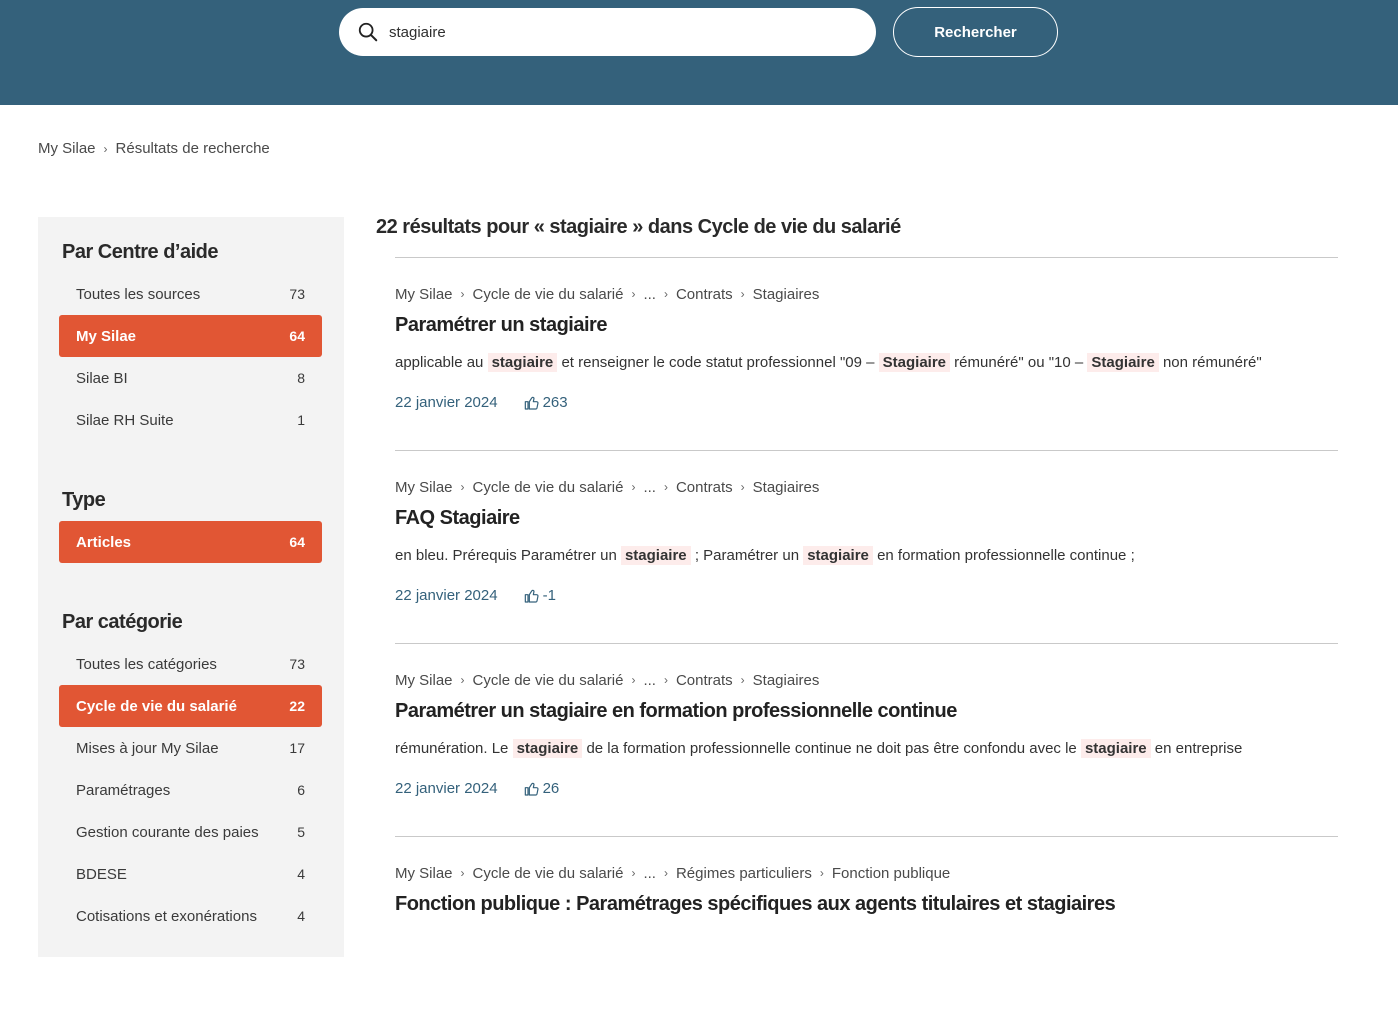 This screenshot has width=1398, height=1013. What do you see at coordinates (190, 790) in the screenshot?
I see `filter-item-parametrages: Paramétrages 6` at bounding box center [190, 790].